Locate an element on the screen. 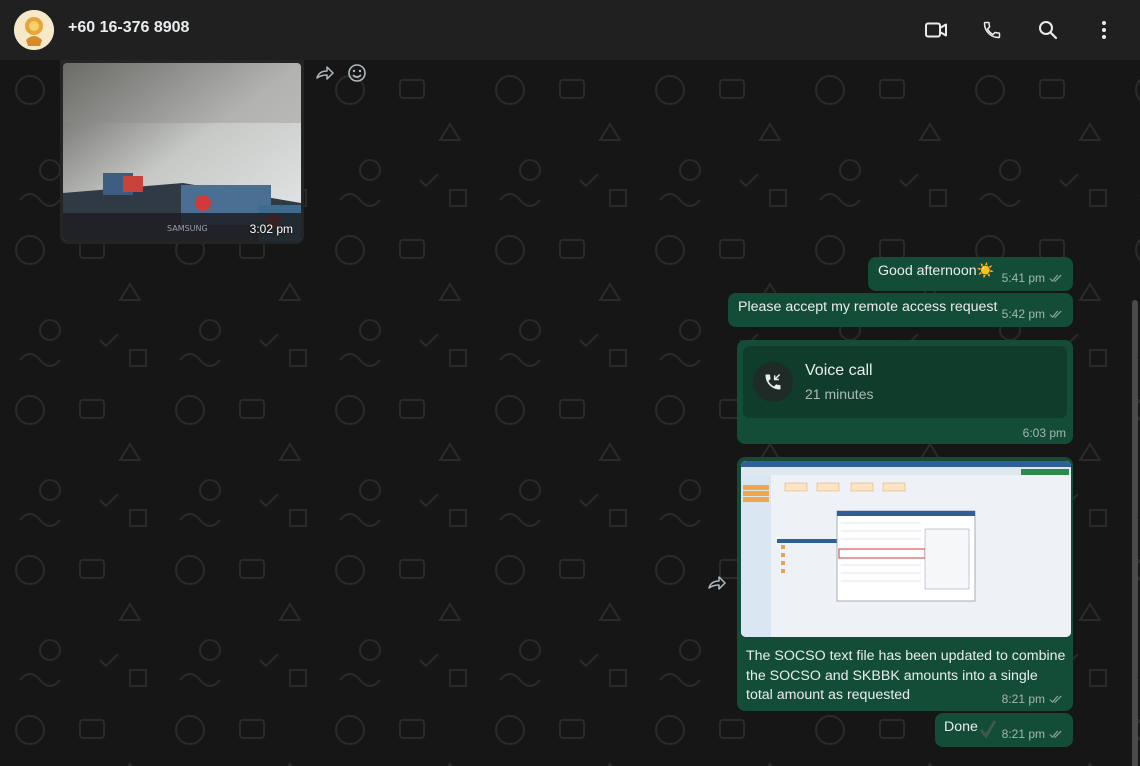  check-mark-icon is located at coordinates (988, 729).